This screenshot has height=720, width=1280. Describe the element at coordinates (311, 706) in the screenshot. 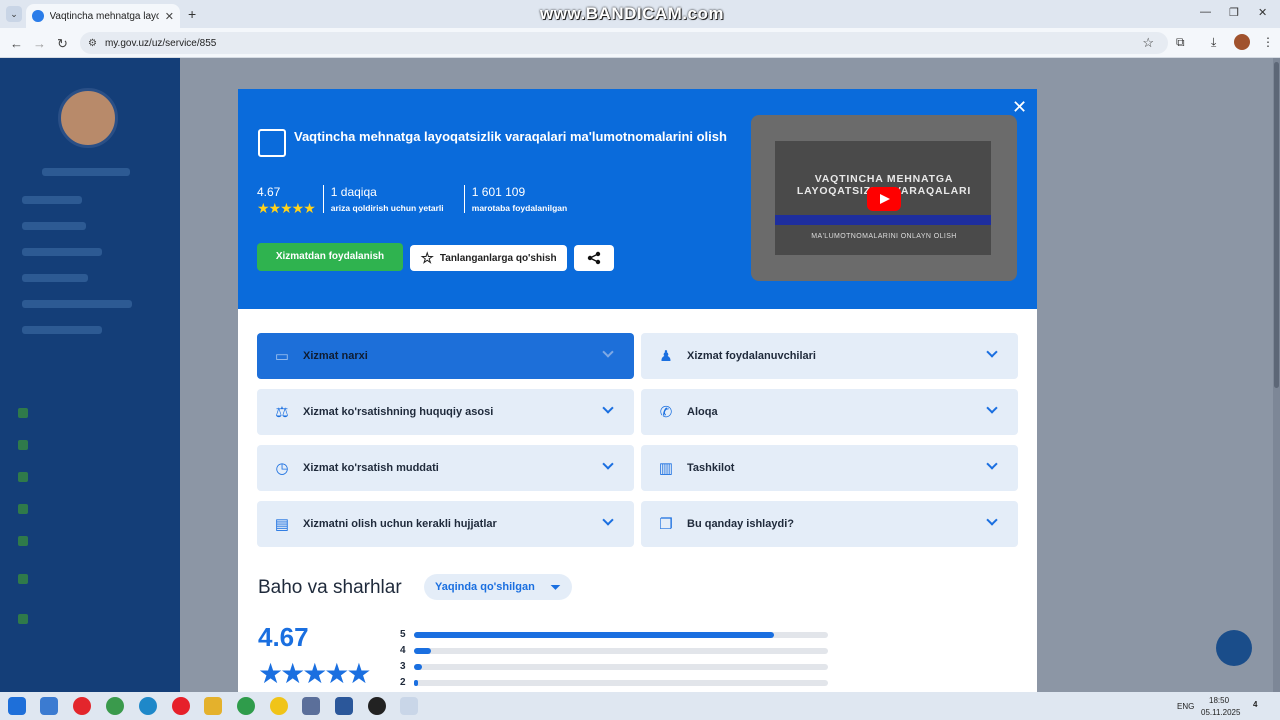

I see `save-app-icon` at that location.